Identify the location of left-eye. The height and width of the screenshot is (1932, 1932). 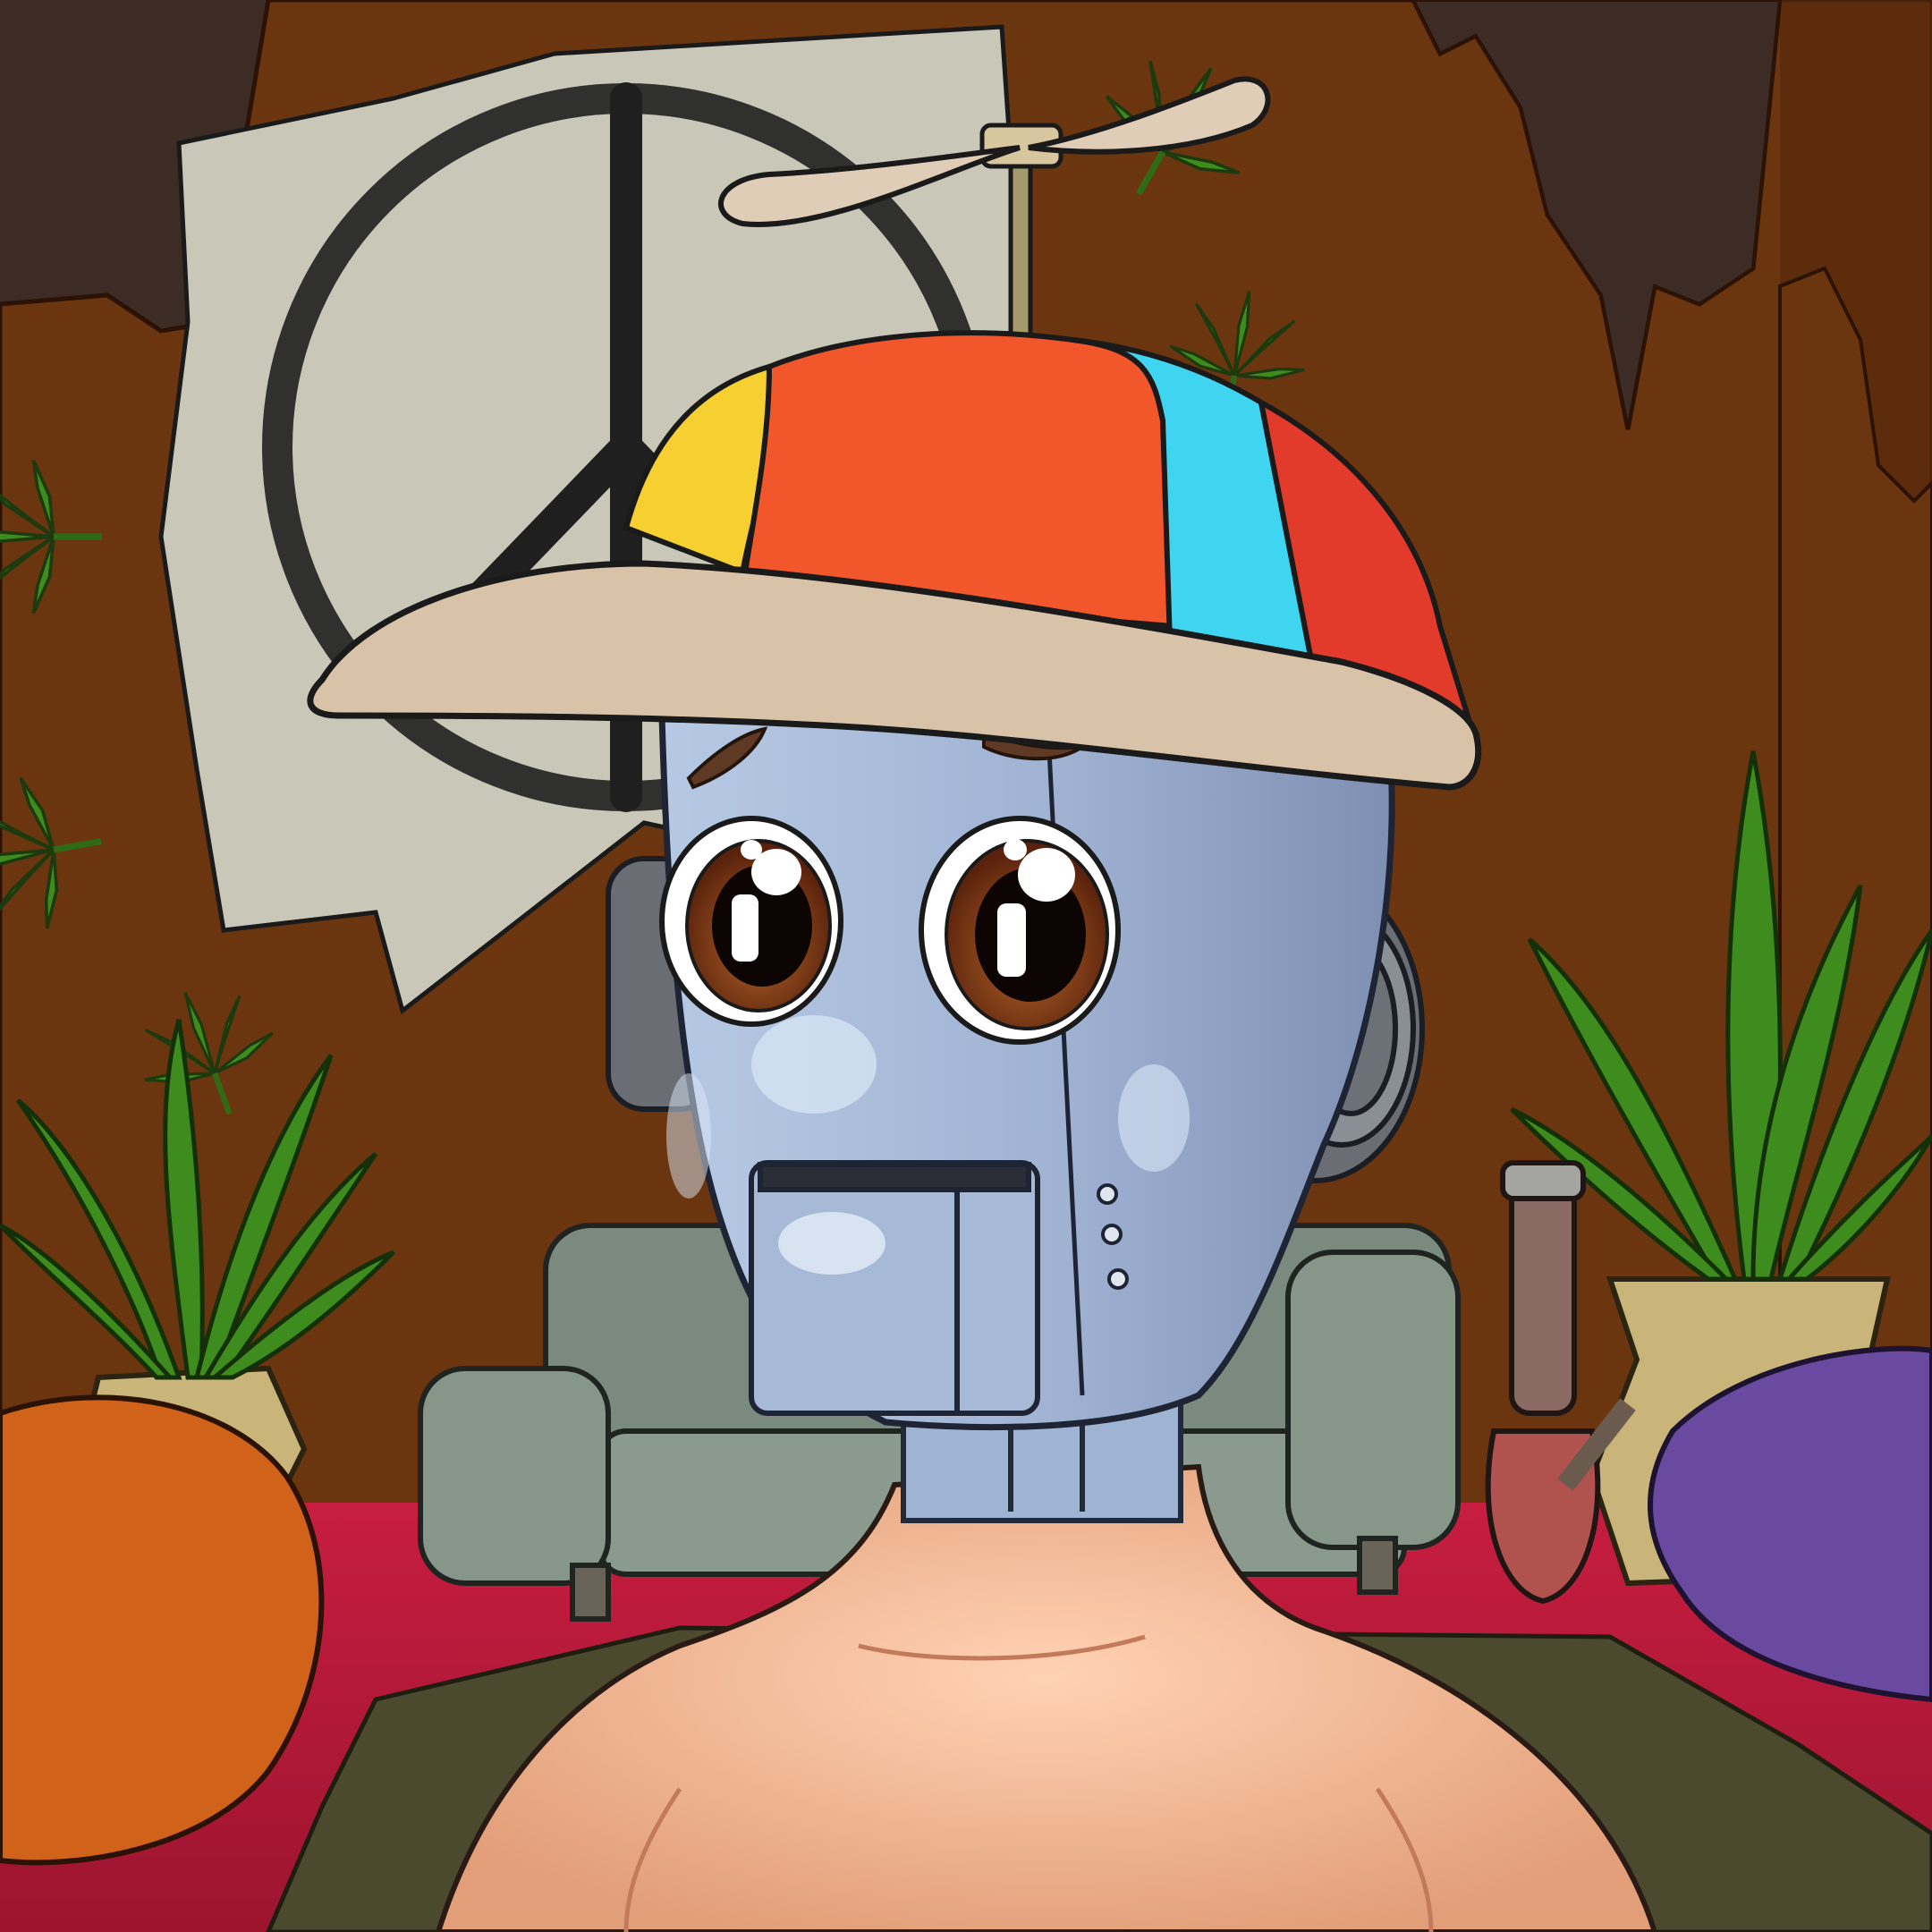
(751, 921).